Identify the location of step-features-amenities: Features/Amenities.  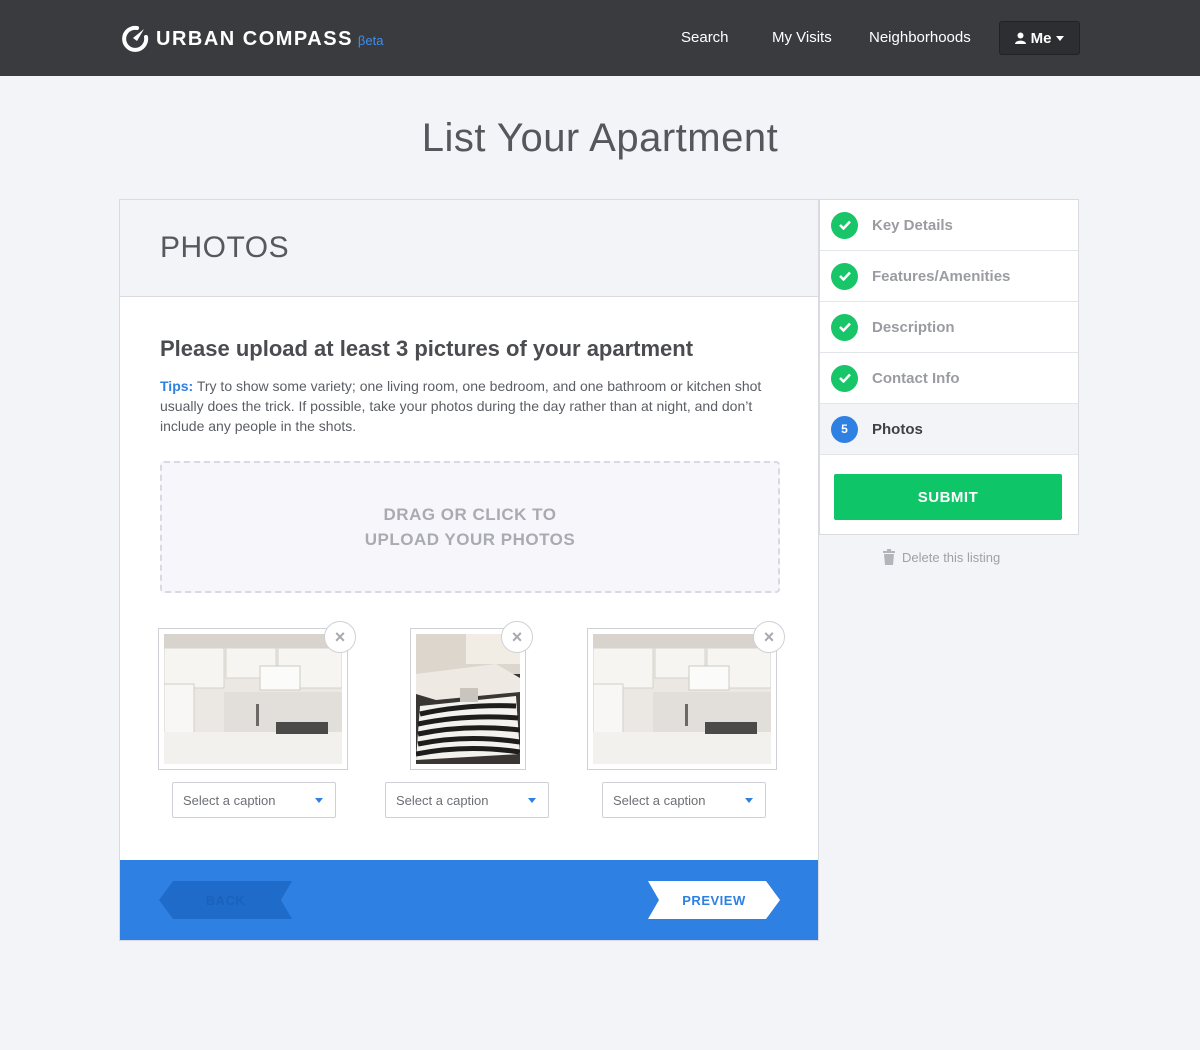
(949, 276).